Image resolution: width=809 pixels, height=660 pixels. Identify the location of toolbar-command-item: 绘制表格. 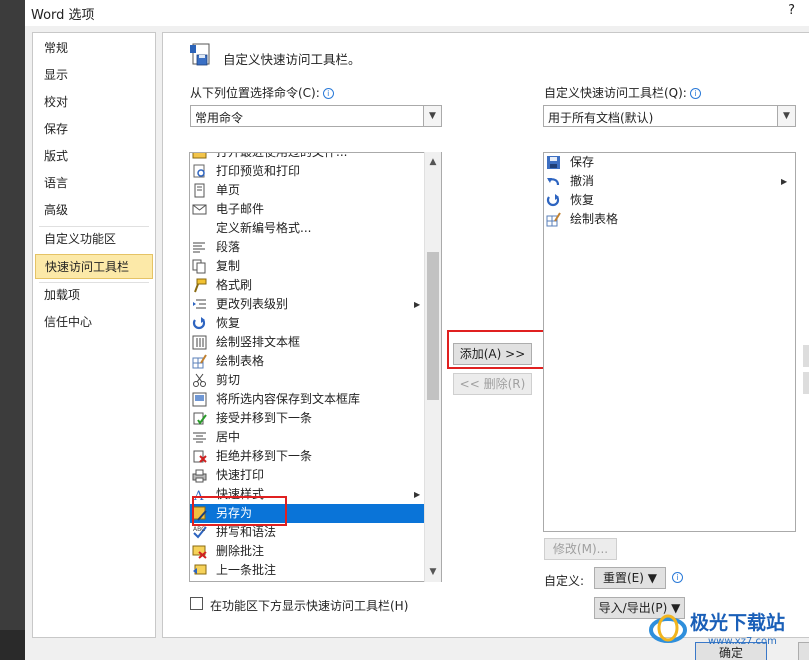
(669, 219).